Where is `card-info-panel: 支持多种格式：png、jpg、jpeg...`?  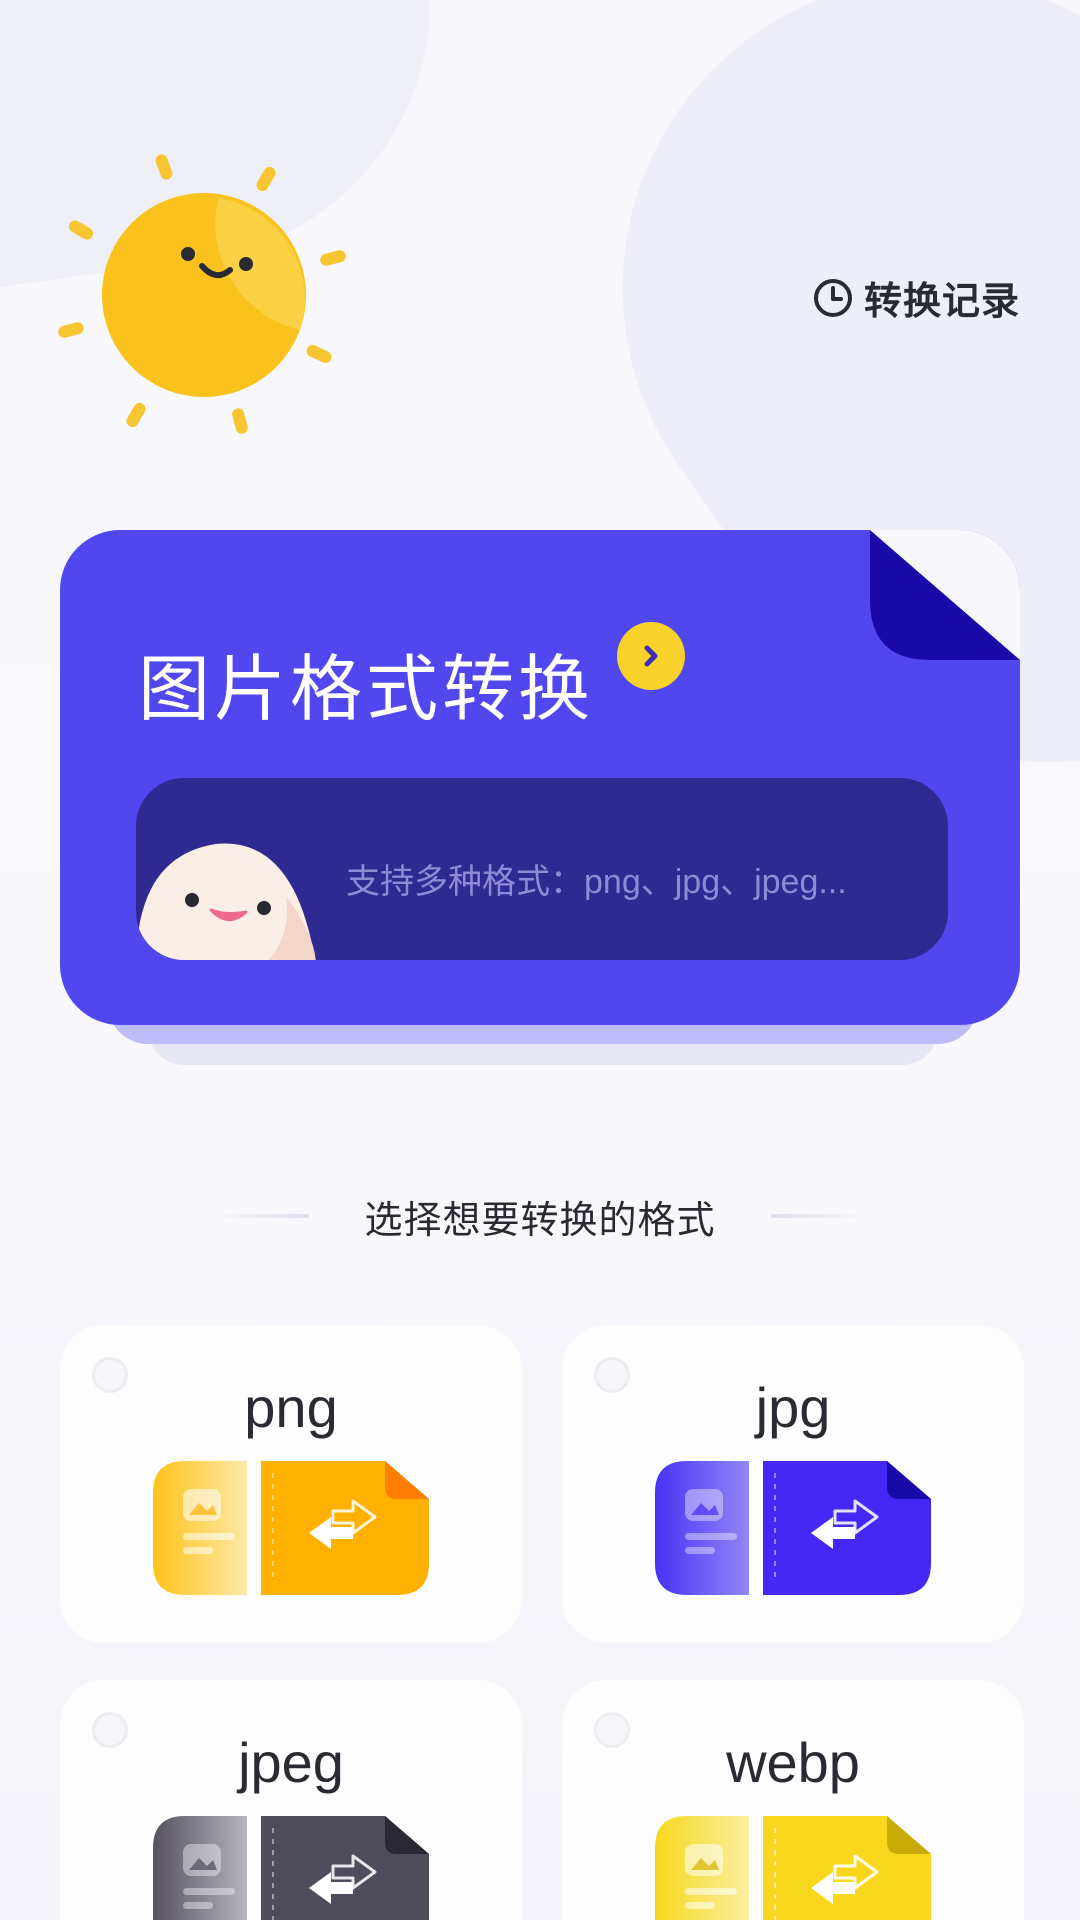 card-info-panel: 支持多种格式：png、jpg、jpeg... is located at coordinates (542, 869).